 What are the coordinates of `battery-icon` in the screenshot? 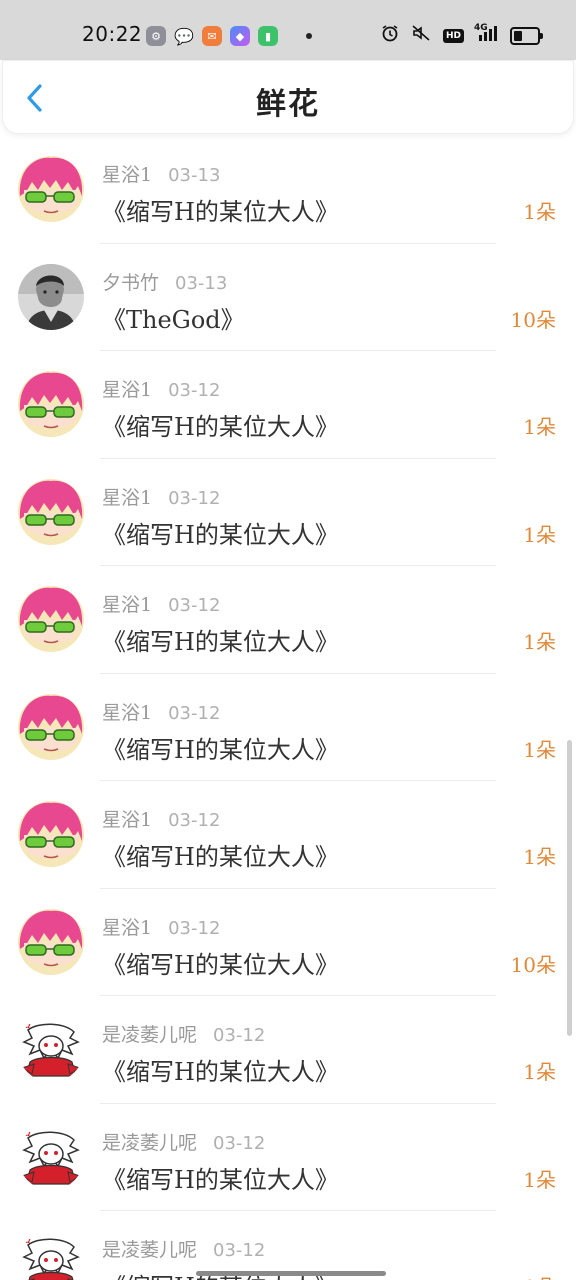 It's located at (526, 35).